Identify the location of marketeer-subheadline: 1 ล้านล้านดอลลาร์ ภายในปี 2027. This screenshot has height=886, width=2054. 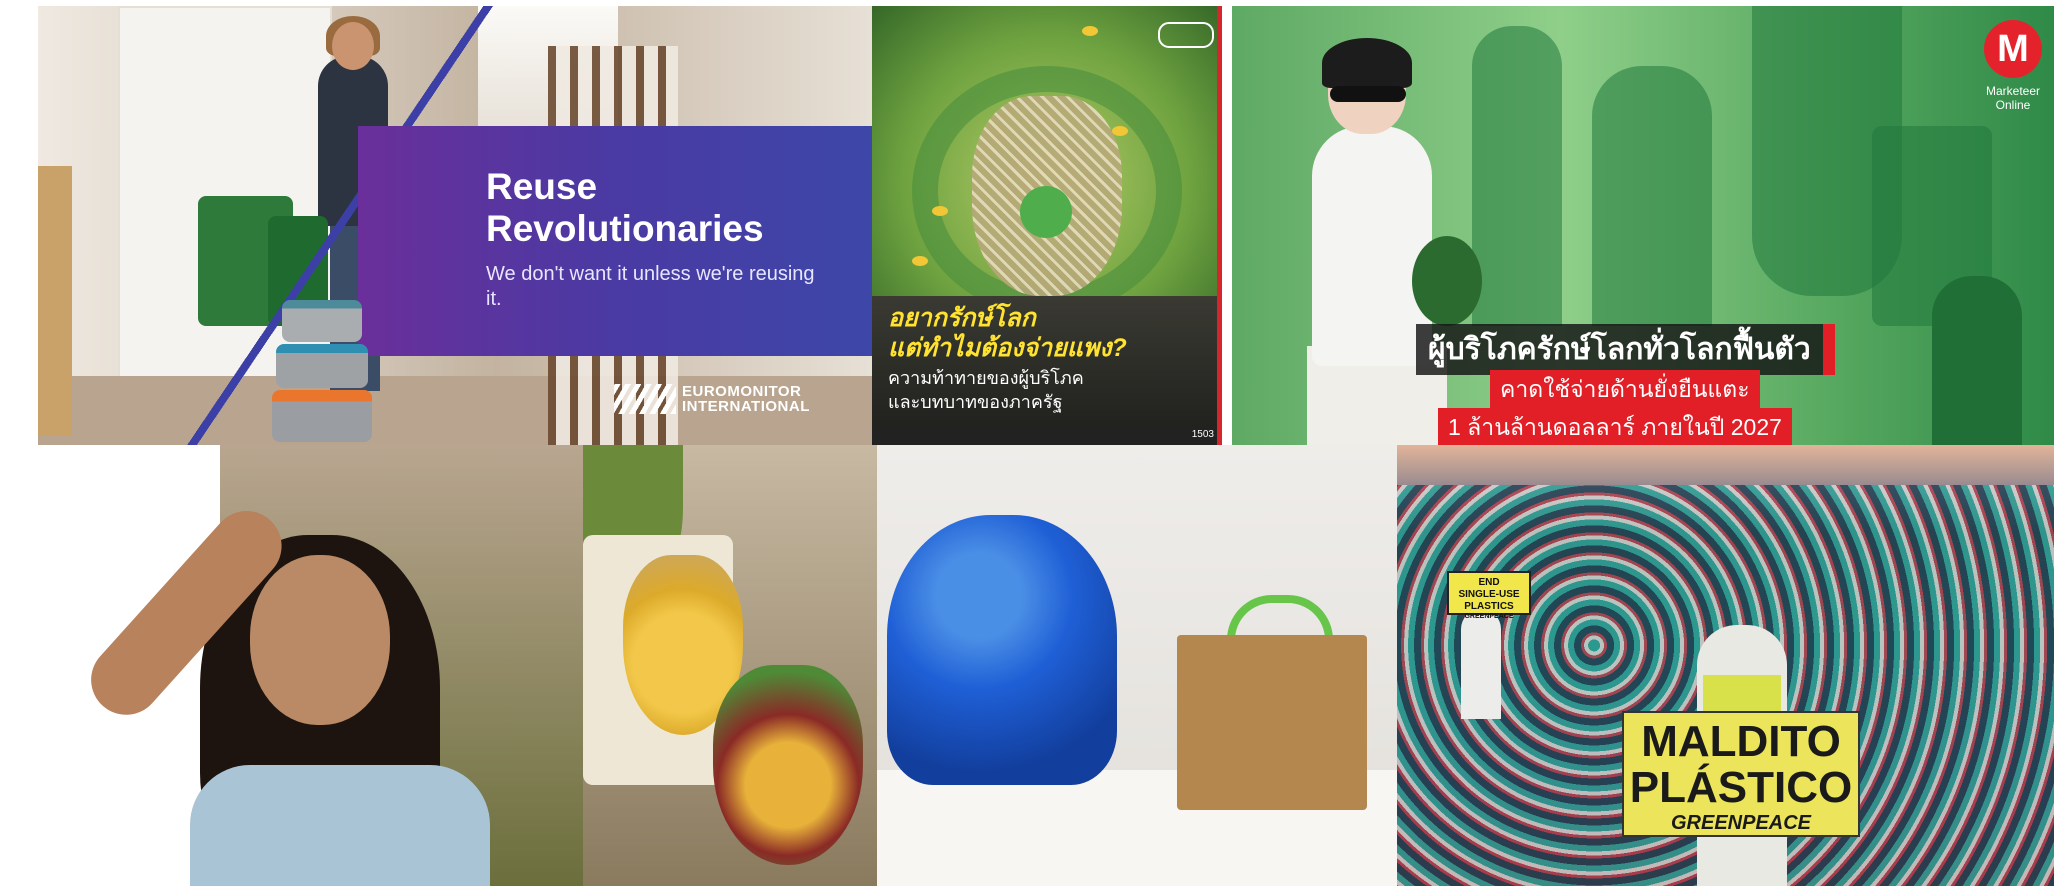
(1615, 426).